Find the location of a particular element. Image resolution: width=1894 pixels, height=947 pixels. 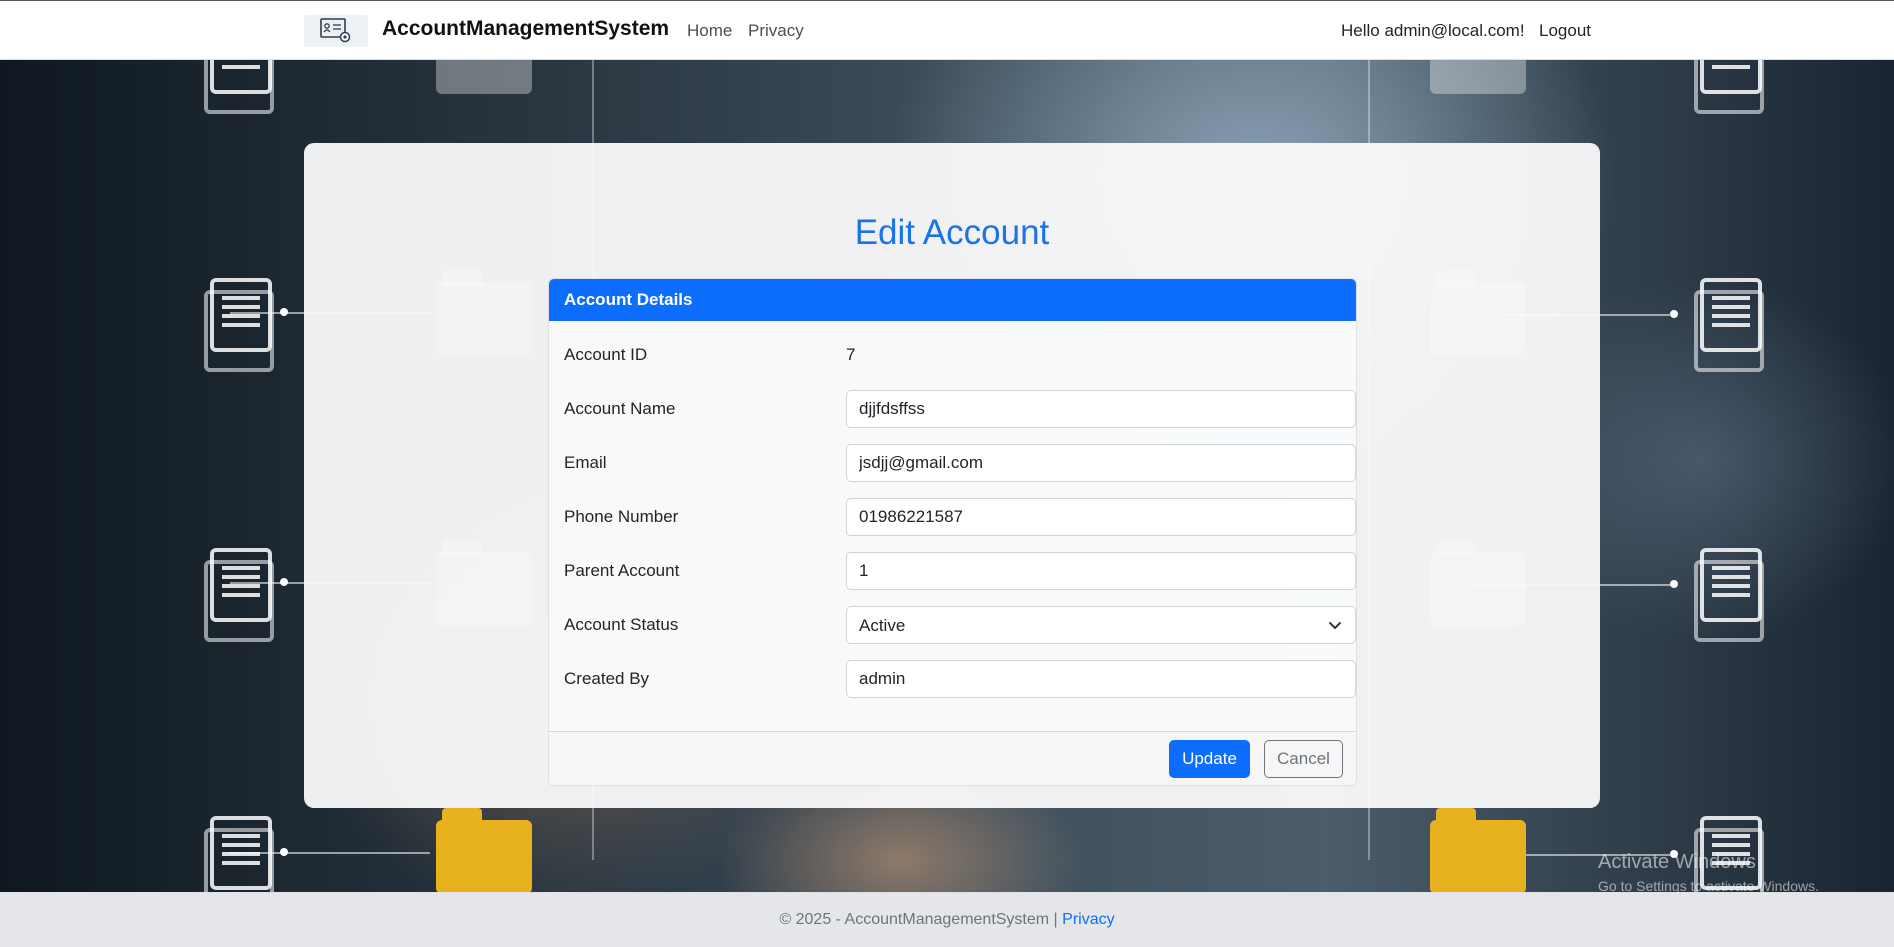

parent-account-row: Parent Account is located at coordinates (960, 571).